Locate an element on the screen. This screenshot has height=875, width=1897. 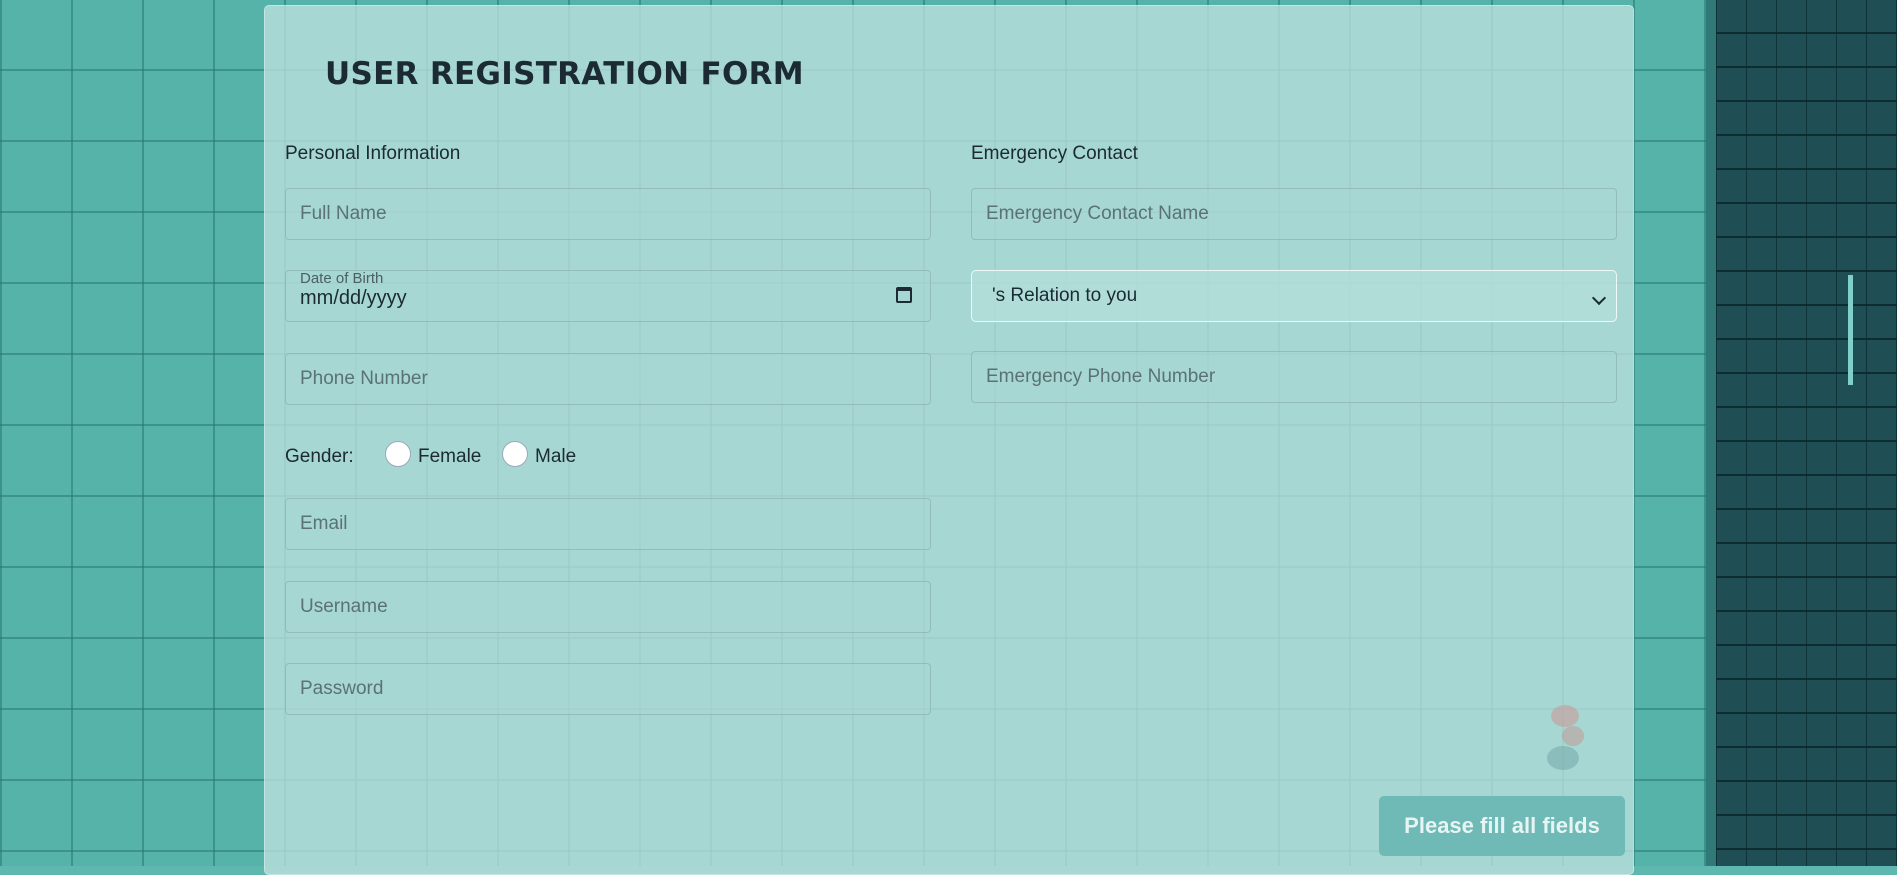
username-input: Username is located at coordinates (608, 607).